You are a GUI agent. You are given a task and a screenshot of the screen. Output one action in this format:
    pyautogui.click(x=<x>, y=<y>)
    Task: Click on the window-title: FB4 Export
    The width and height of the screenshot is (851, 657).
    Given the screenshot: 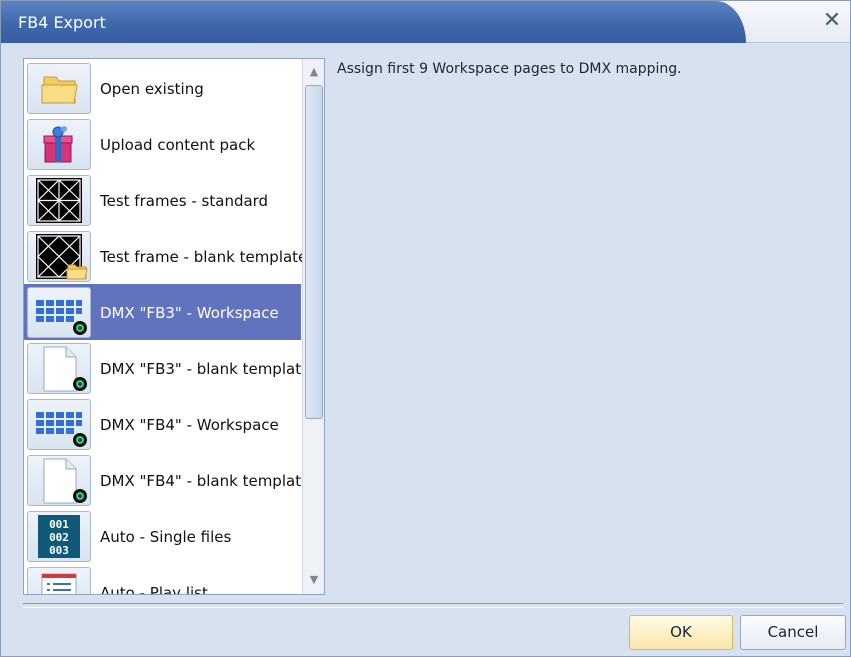 What is the action you would take?
    pyautogui.click(x=62, y=22)
    